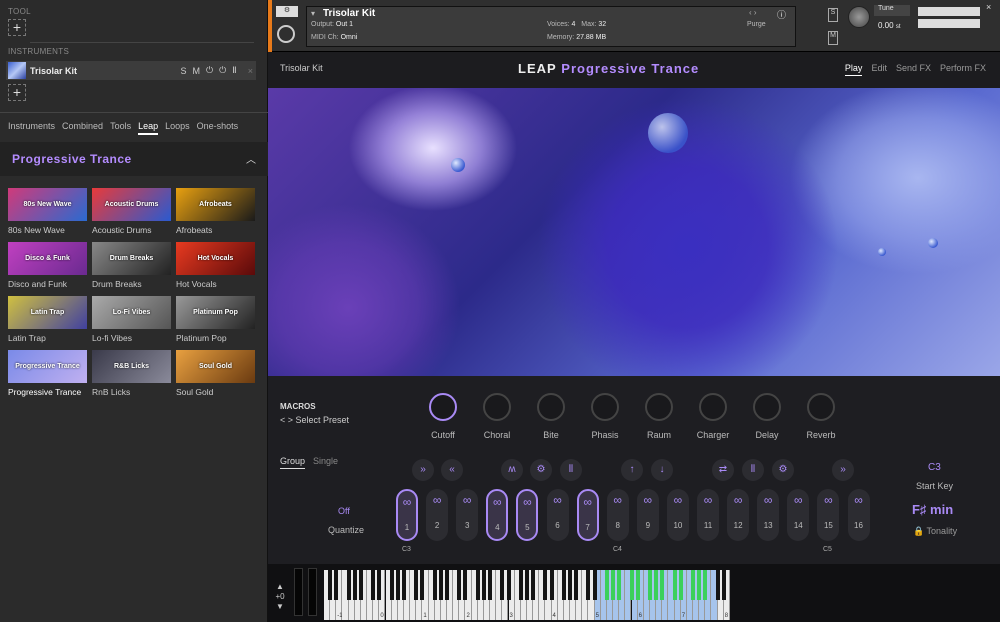  I want to click on tab-combined: Combined, so click(82, 128).